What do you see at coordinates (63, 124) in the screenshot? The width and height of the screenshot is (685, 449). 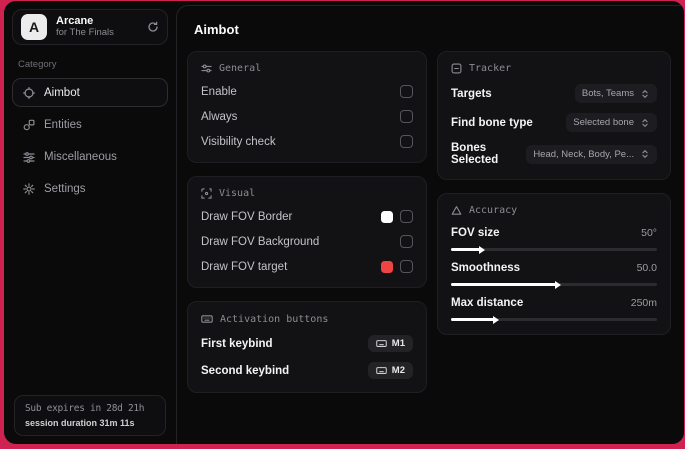 I see `sidebar-item-label: Entities` at bounding box center [63, 124].